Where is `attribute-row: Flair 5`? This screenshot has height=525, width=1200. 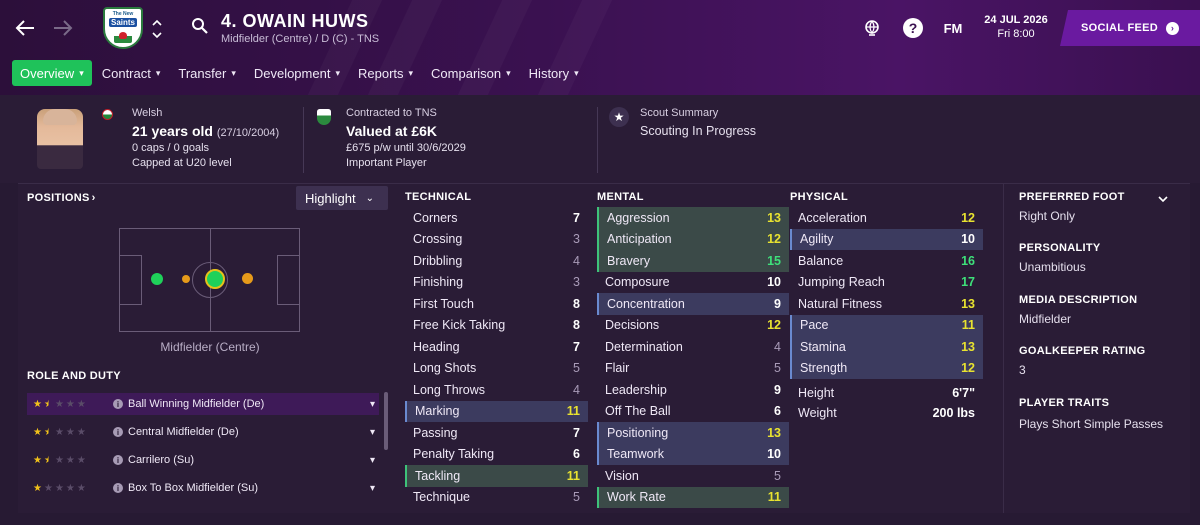
attribute-row: Flair 5 is located at coordinates (693, 369).